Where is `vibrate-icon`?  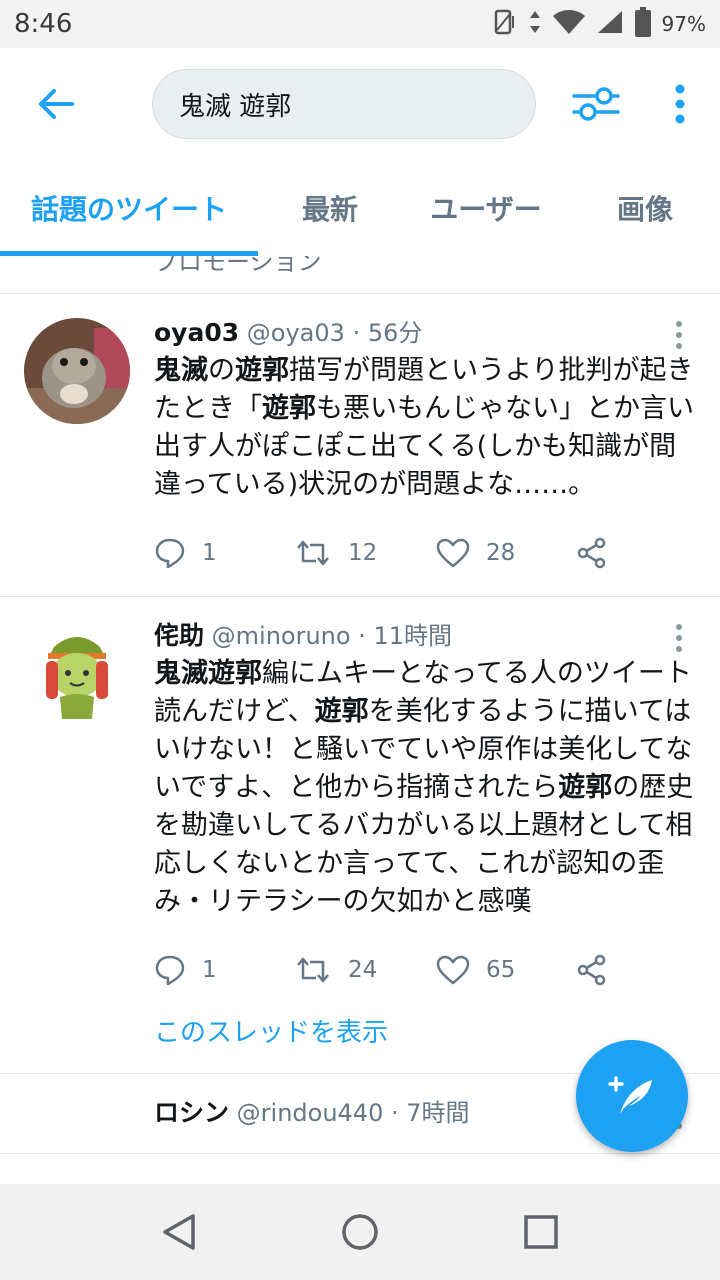 vibrate-icon is located at coordinates (504, 24).